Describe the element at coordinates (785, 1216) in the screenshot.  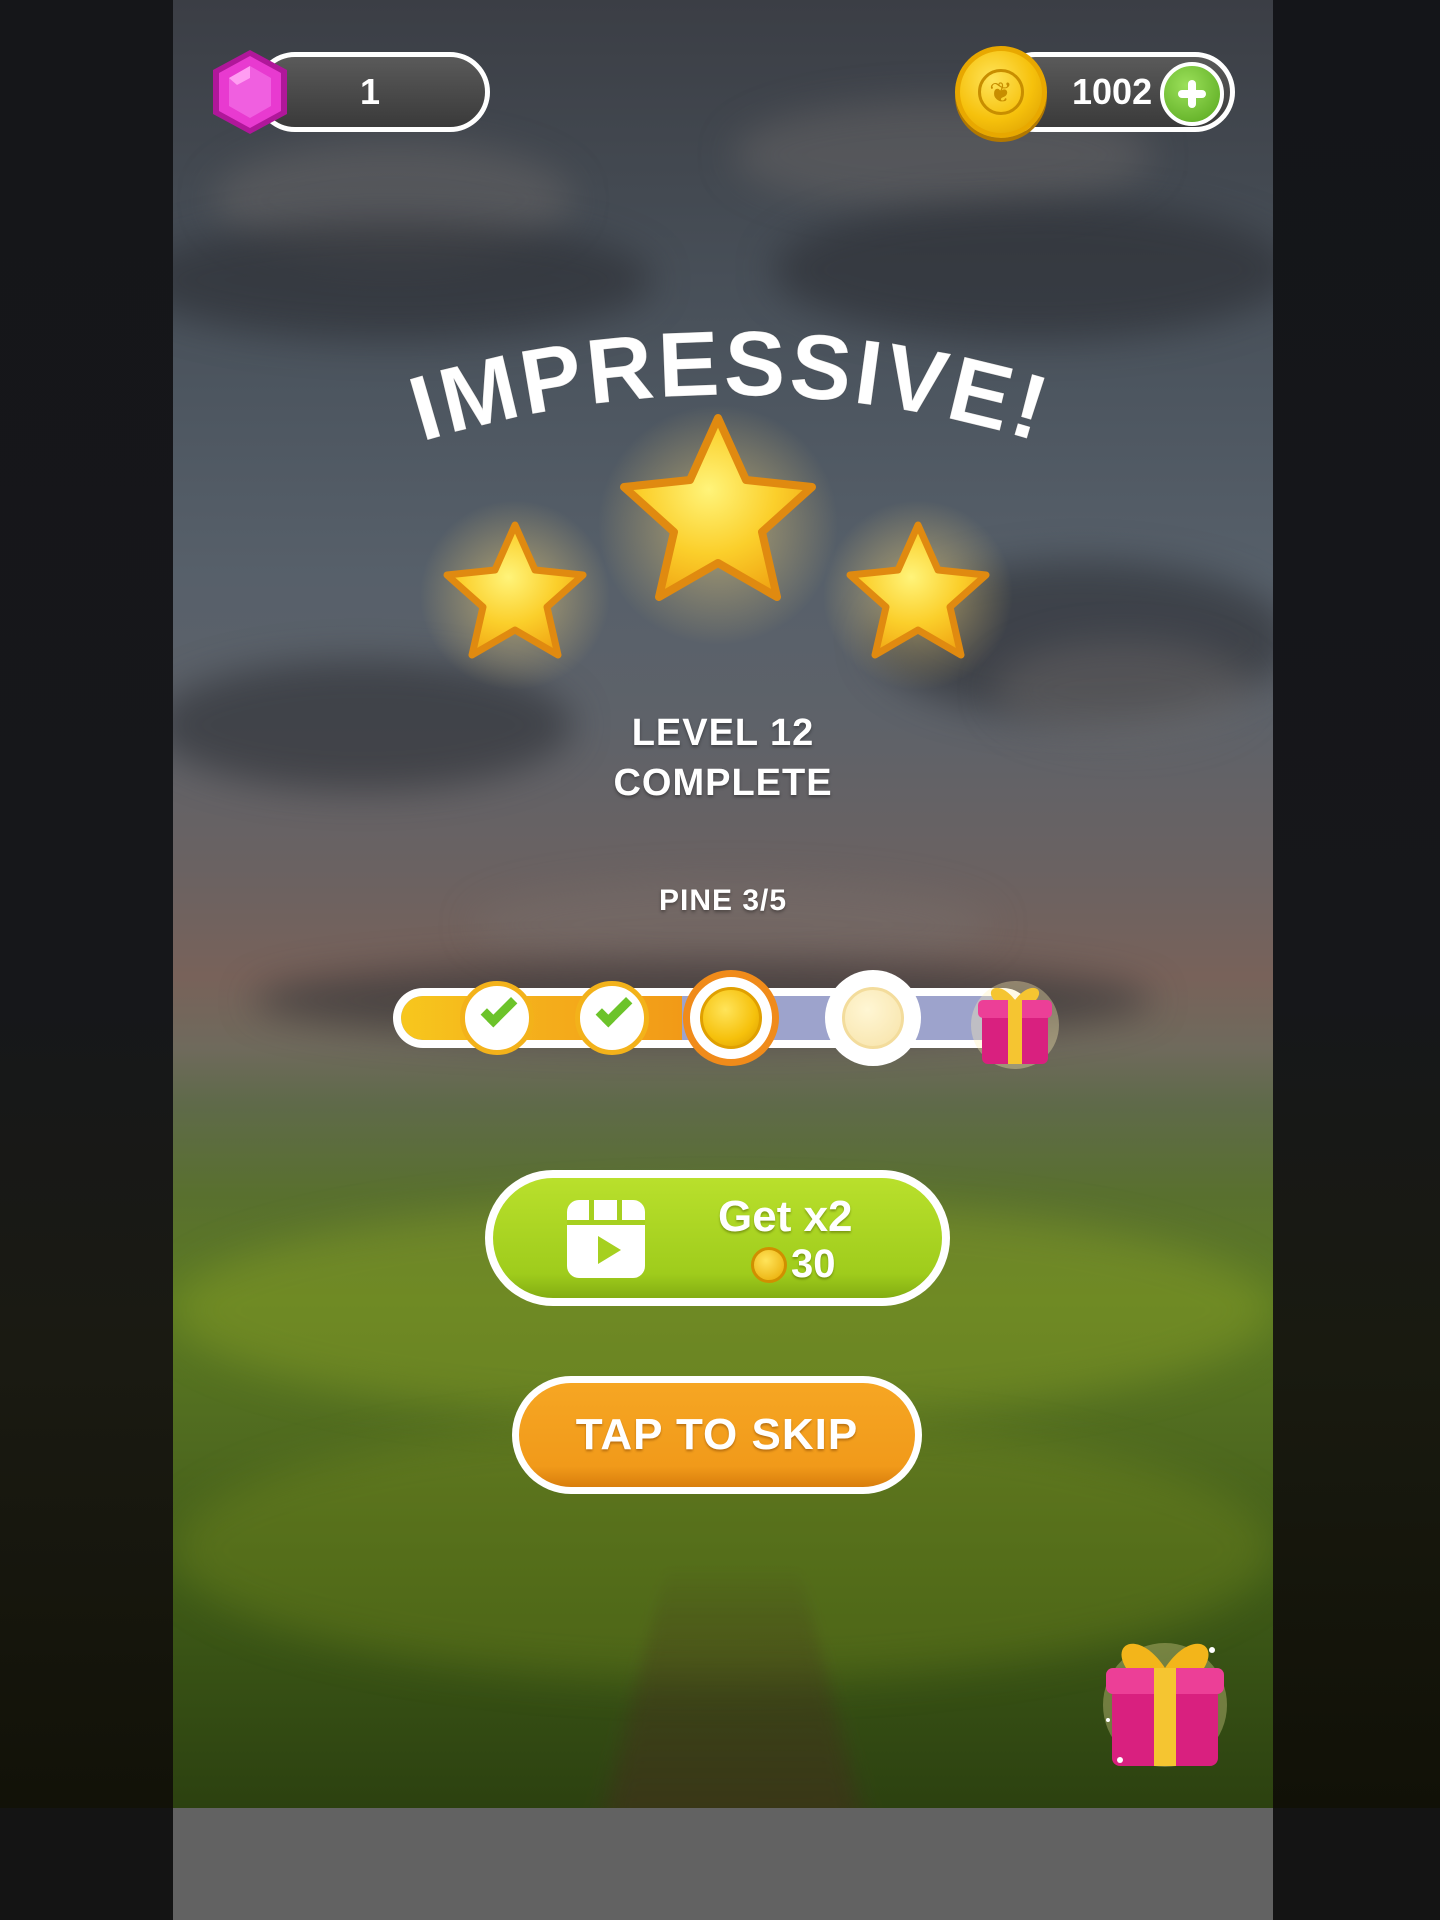
I see `double-reward-label: Get x2` at that location.